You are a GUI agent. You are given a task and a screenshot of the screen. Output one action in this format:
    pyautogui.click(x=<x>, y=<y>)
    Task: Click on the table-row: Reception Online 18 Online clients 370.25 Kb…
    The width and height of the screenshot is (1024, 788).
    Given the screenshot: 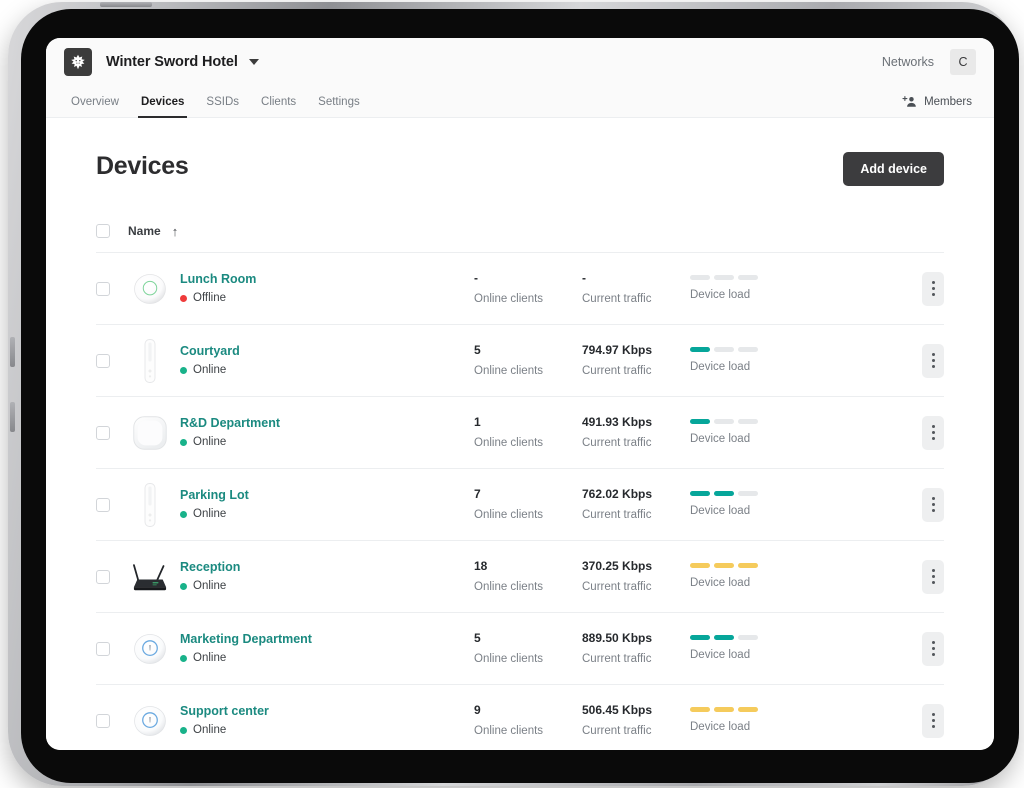 What is the action you would take?
    pyautogui.click(x=520, y=577)
    